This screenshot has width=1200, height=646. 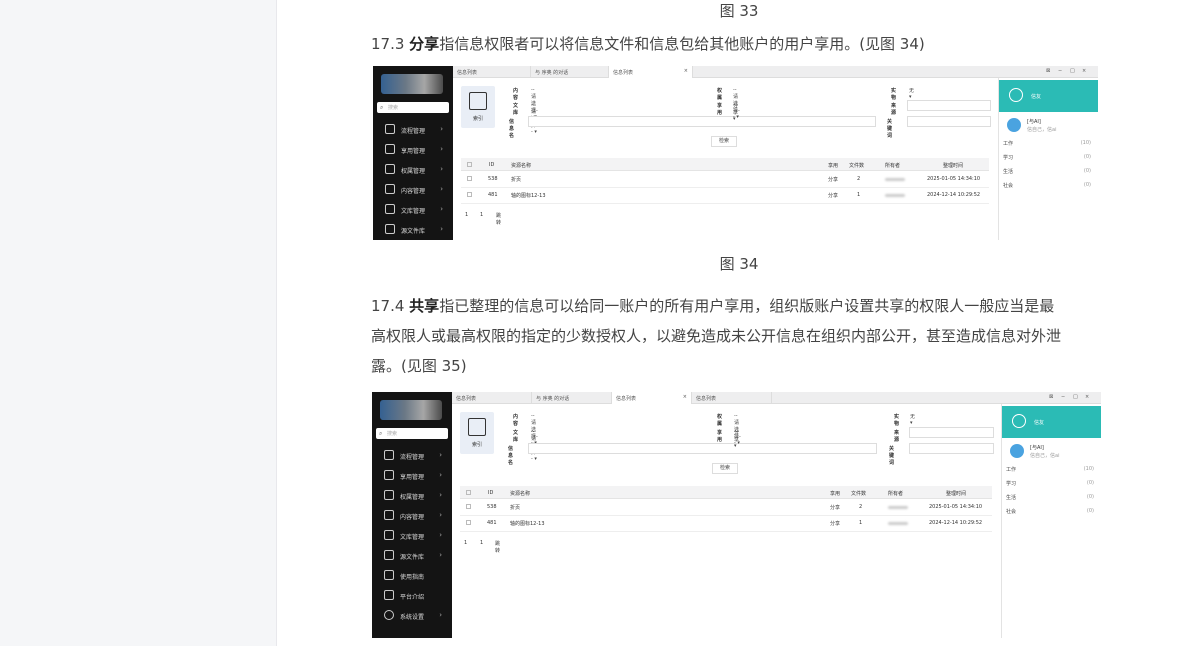 What do you see at coordinates (1008, 186) in the screenshot?
I see `group-name: 社会` at bounding box center [1008, 186].